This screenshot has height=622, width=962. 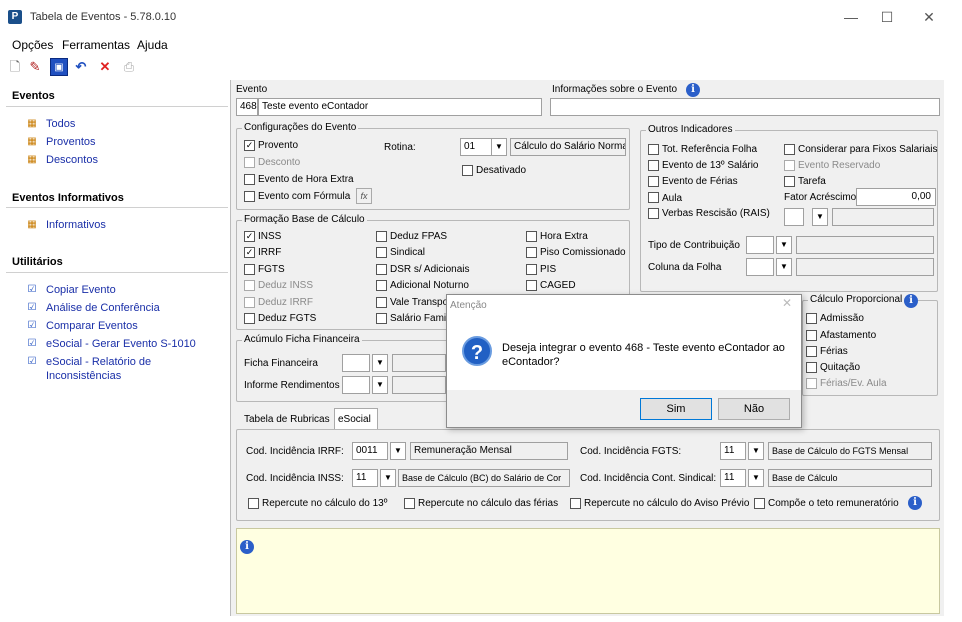 I want to click on sidebar-item-relatorio: eSocial - Relatório de, so click(x=98, y=362).